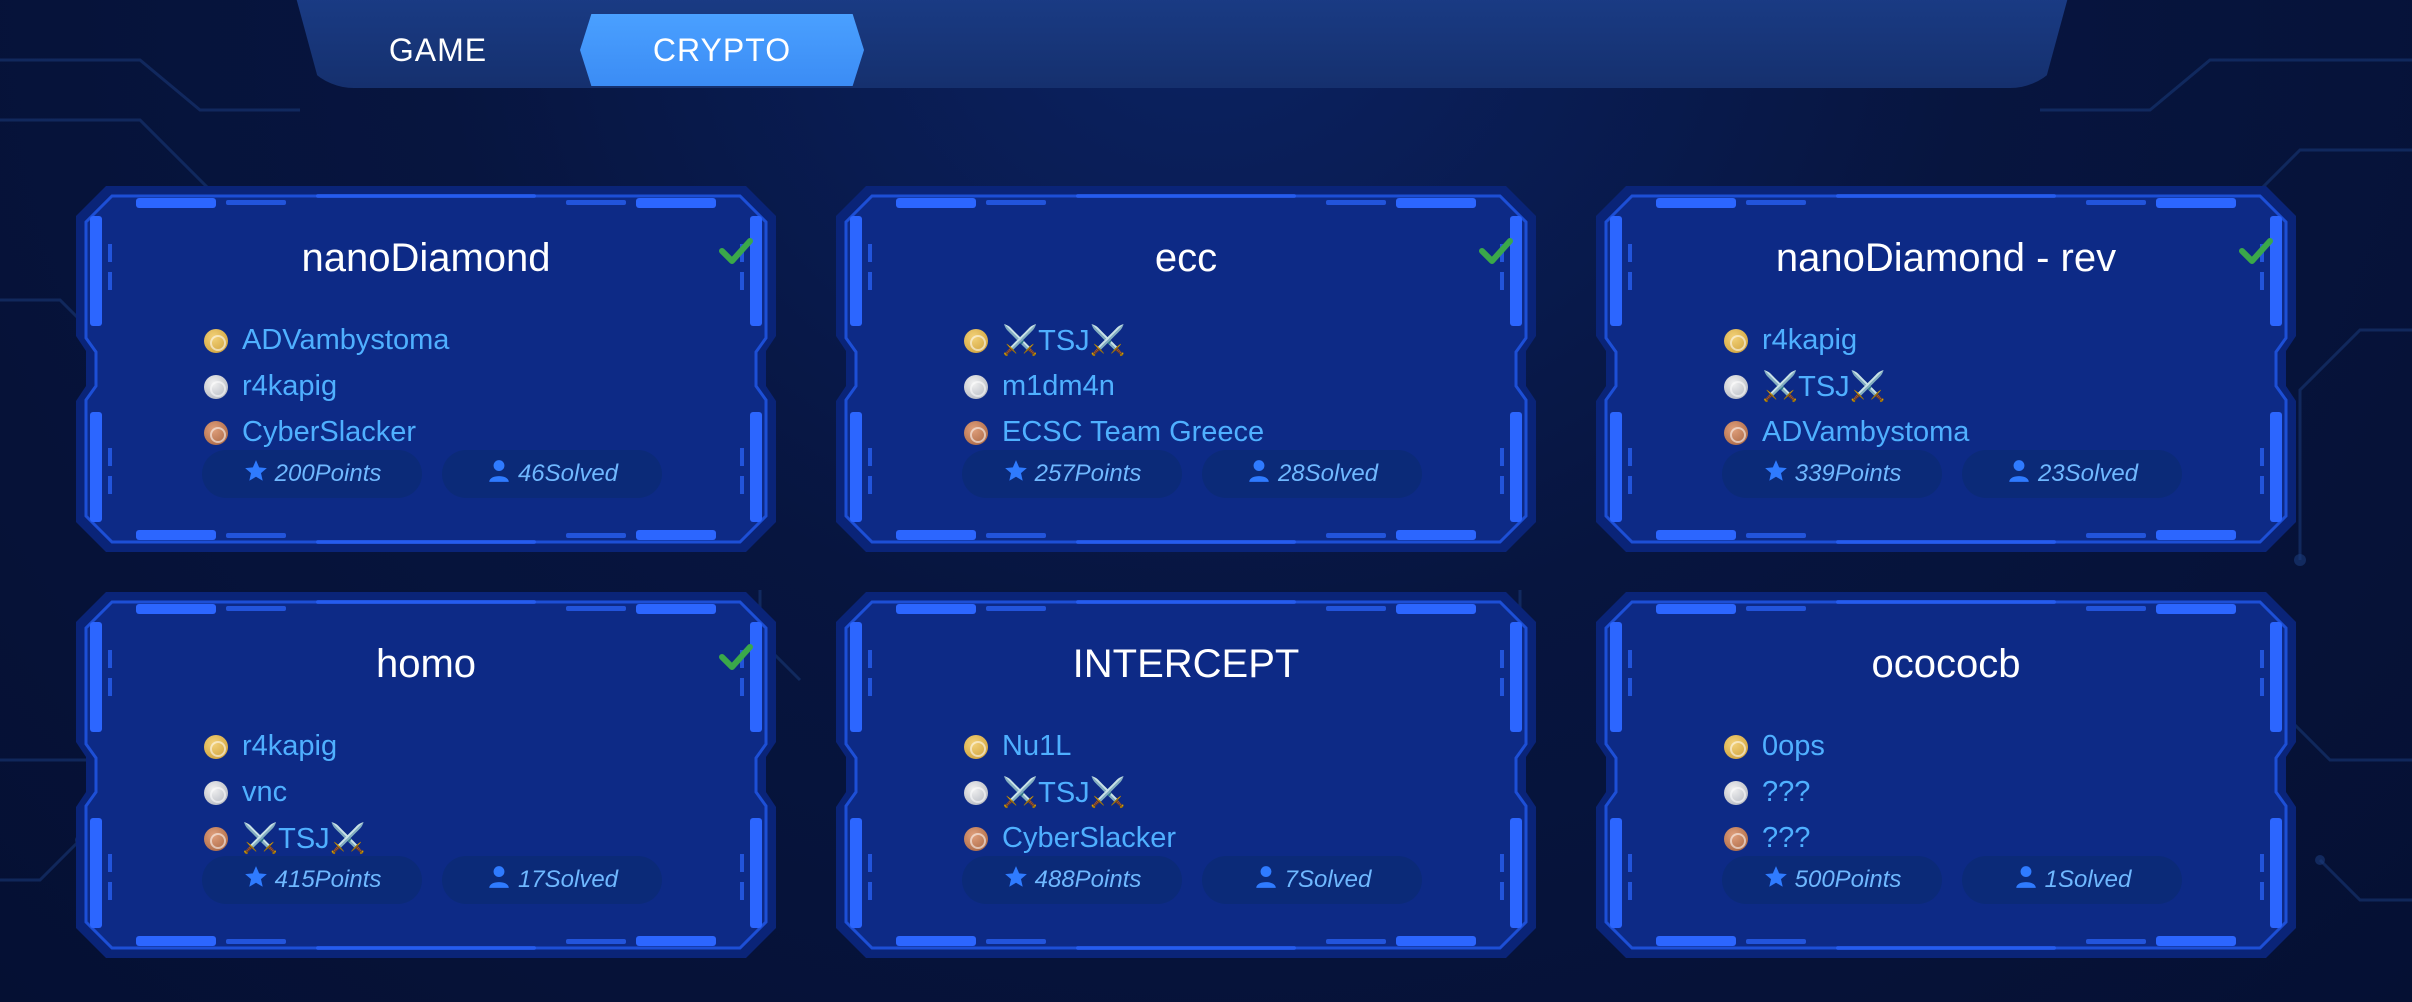 Image resolution: width=2412 pixels, height=1002 pixels. I want to click on challenge-title: ocococb, so click(1946, 664).